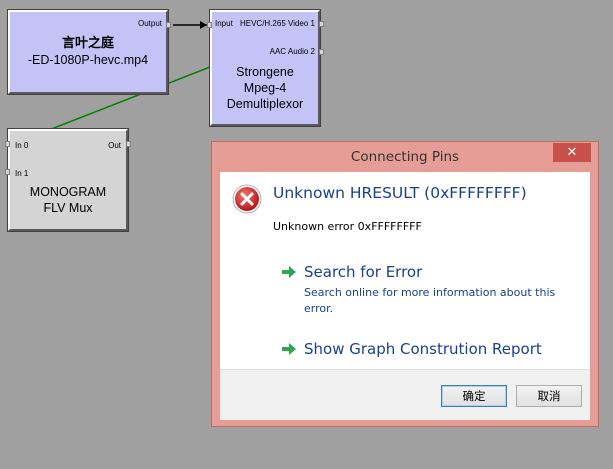 The width and height of the screenshot is (613, 469). I want to click on source-output-pin, so click(168, 25).